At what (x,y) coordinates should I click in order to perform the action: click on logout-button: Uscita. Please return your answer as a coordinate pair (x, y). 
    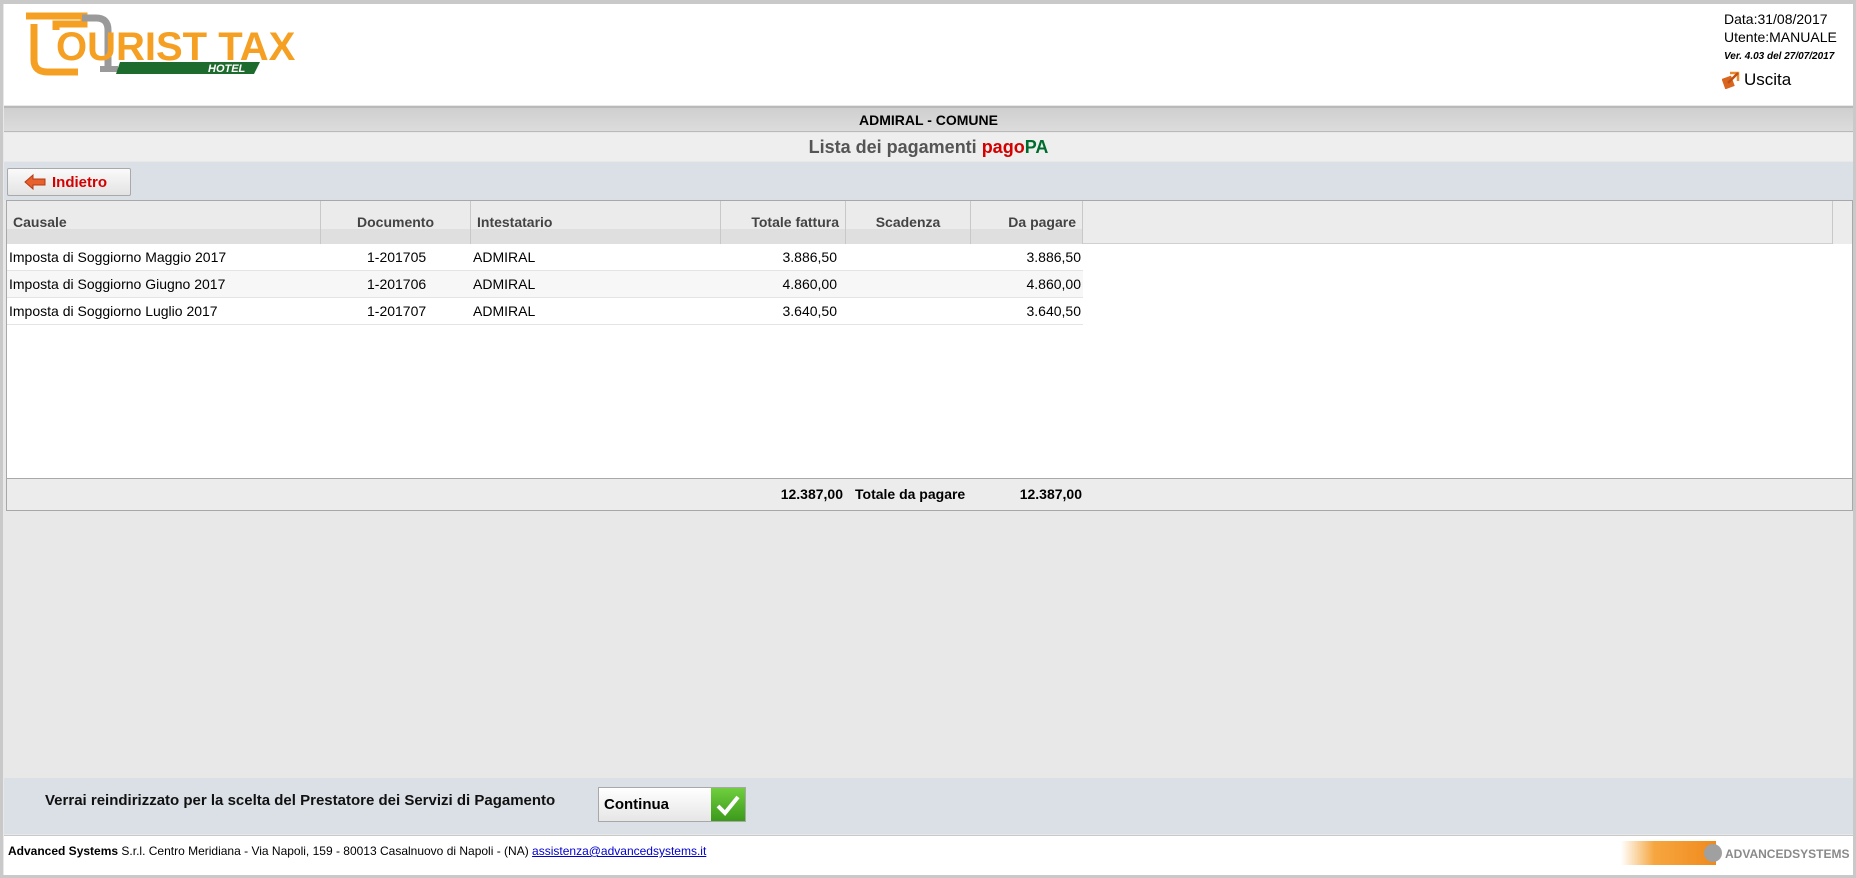
    Looking at the image, I should click on (1756, 80).